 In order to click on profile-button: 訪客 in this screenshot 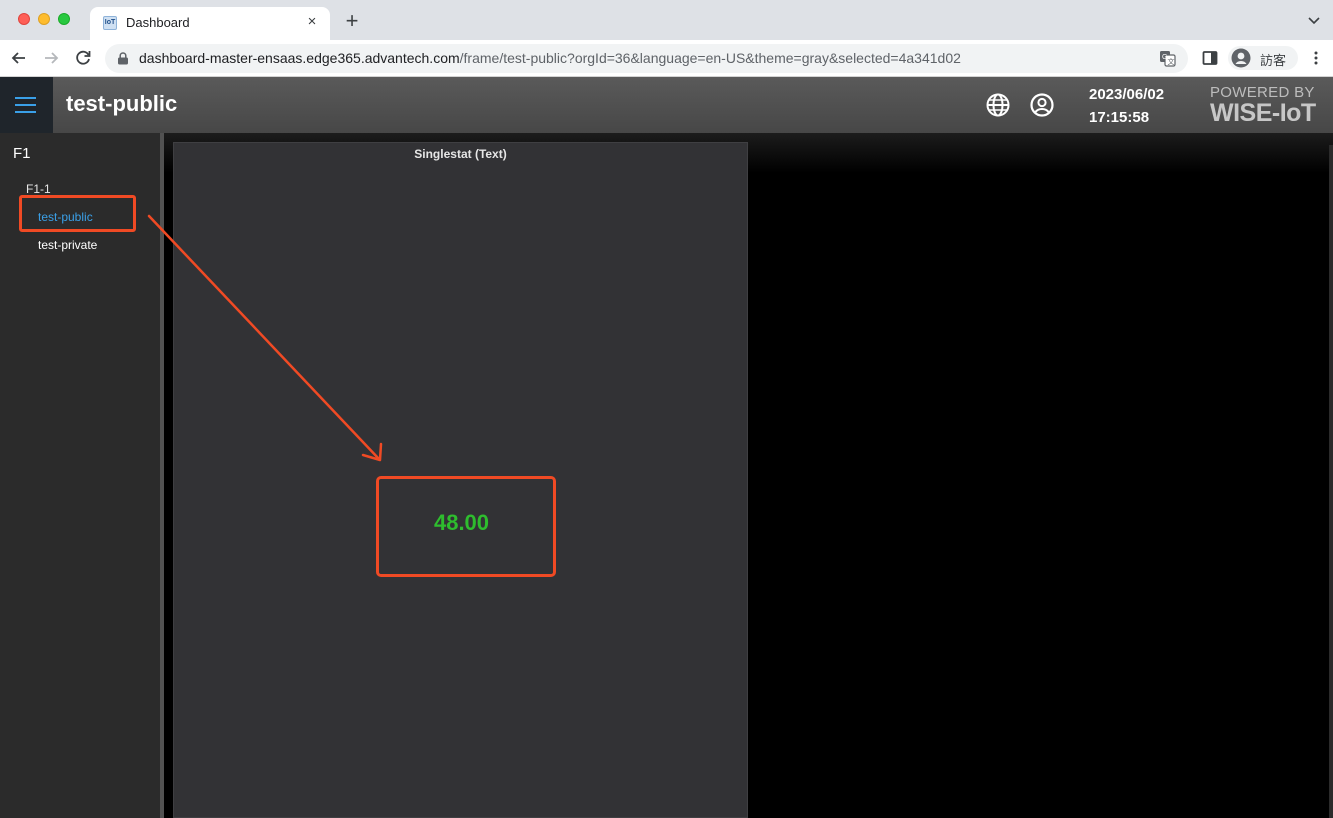, I will do `click(1263, 58)`.